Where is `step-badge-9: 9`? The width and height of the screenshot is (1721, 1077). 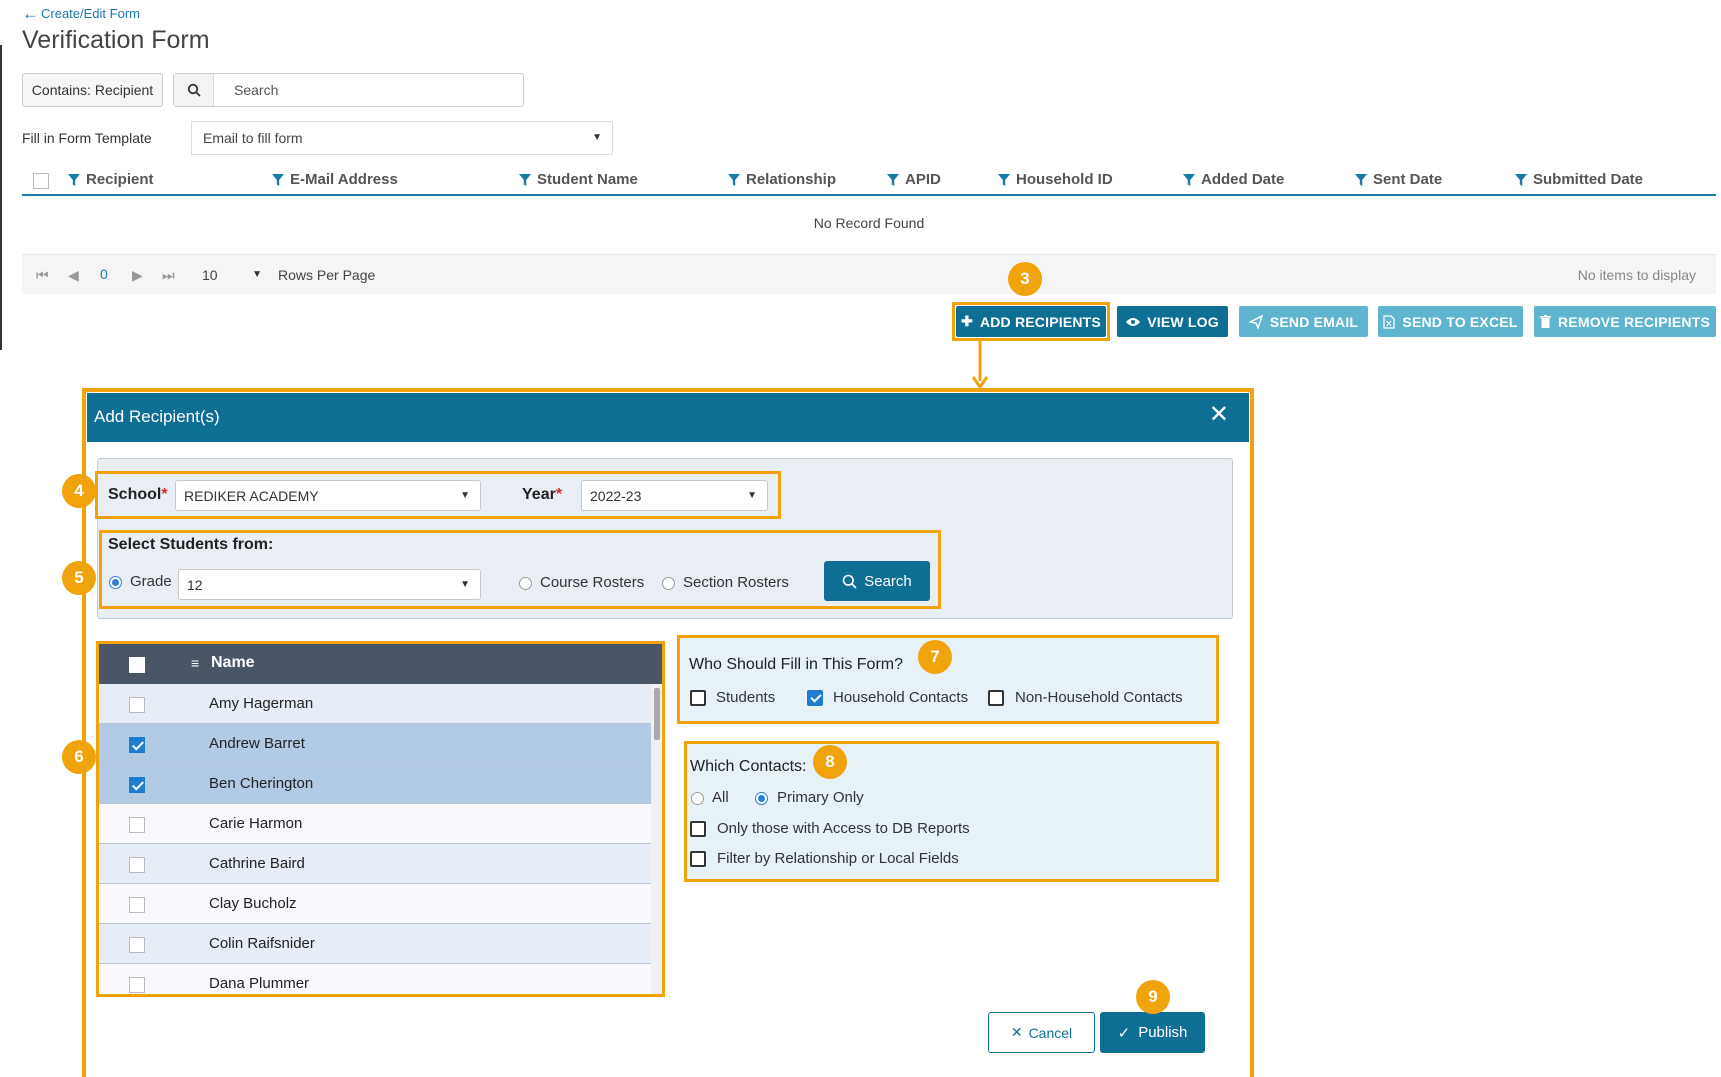
step-badge-9: 9 is located at coordinates (1153, 997).